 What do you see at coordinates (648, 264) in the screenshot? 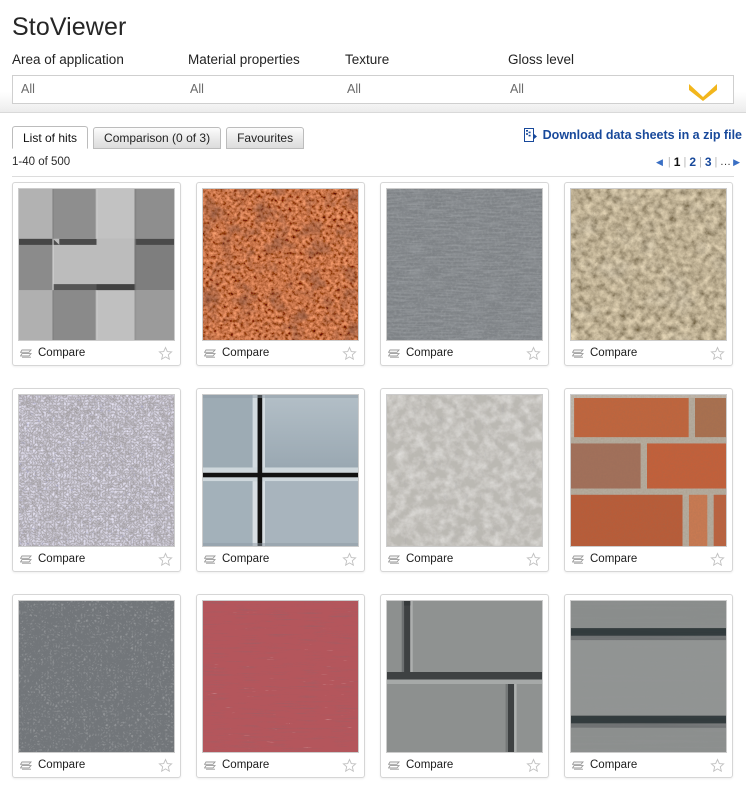
I see `texture-thumbnail-beige-exposed-aggregate-stone` at bounding box center [648, 264].